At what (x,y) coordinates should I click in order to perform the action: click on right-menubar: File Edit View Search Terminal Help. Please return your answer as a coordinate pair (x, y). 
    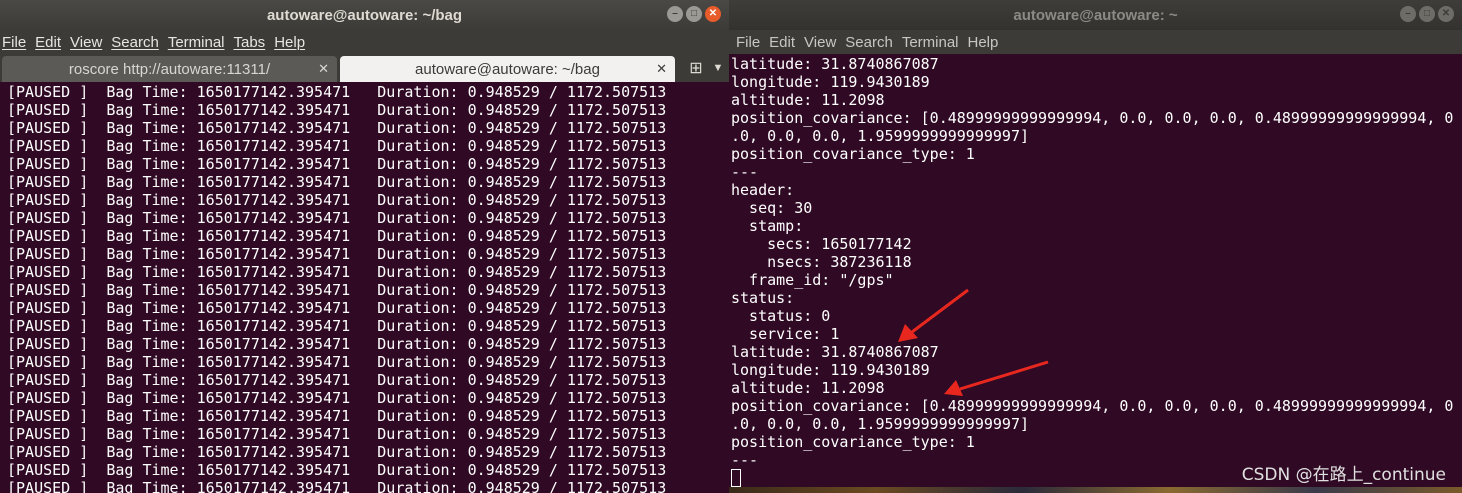
    Looking at the image, I should click on (1095, 42).